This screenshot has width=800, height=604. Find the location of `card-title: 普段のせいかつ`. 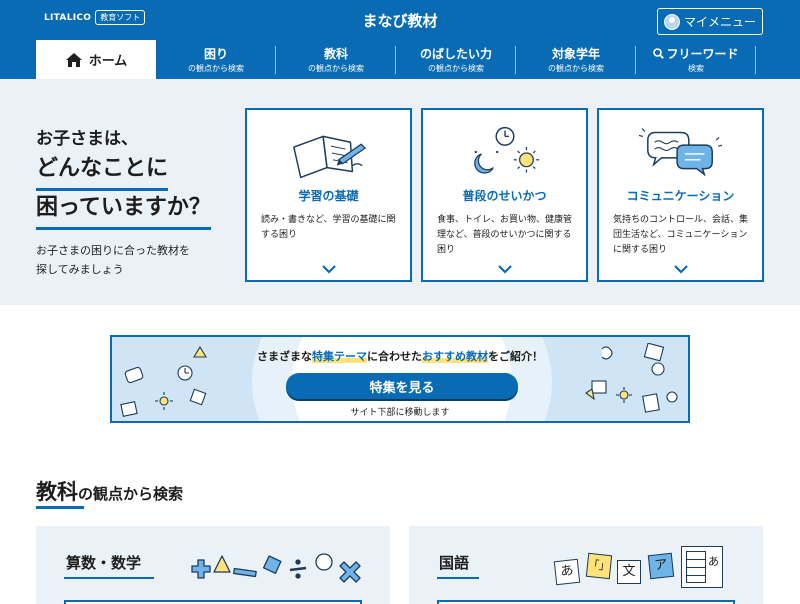

card-title: 普段のせいかつ is located at coordinates (504, 196).